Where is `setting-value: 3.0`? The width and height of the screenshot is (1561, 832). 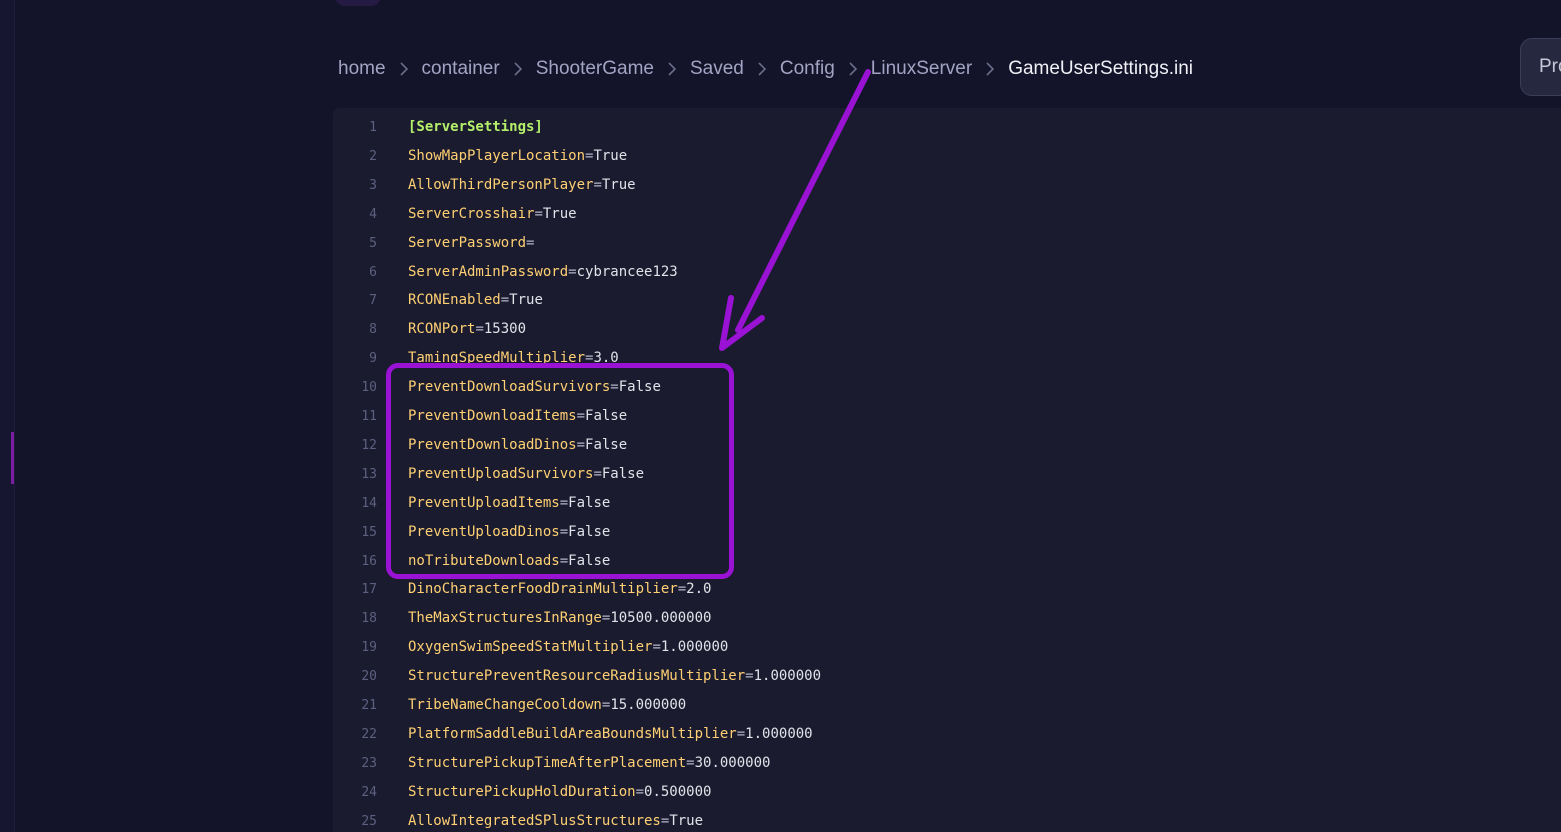 setting-value: 3.0 is located at coordinates (606, 358).